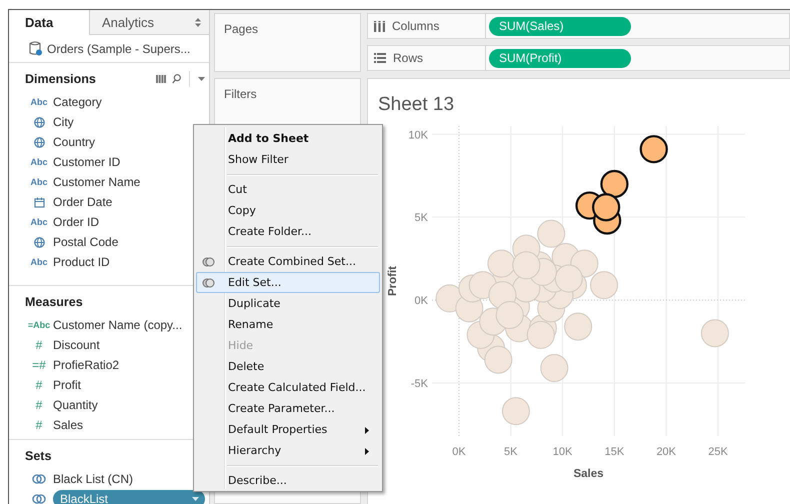  What do you see at coordinates (416, 26) in the screenshot?
I see `shelf-label: Columns` at bounding box center [416, 26].